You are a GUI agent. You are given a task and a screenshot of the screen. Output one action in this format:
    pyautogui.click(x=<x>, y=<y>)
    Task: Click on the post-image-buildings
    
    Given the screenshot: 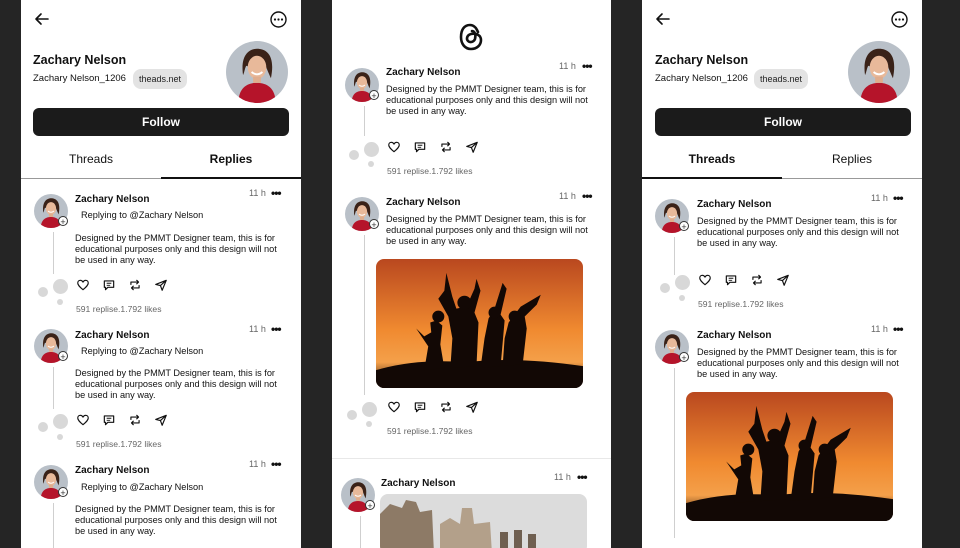 What is the action you would take?
    pyautogui.click(x=483, y=521)
    